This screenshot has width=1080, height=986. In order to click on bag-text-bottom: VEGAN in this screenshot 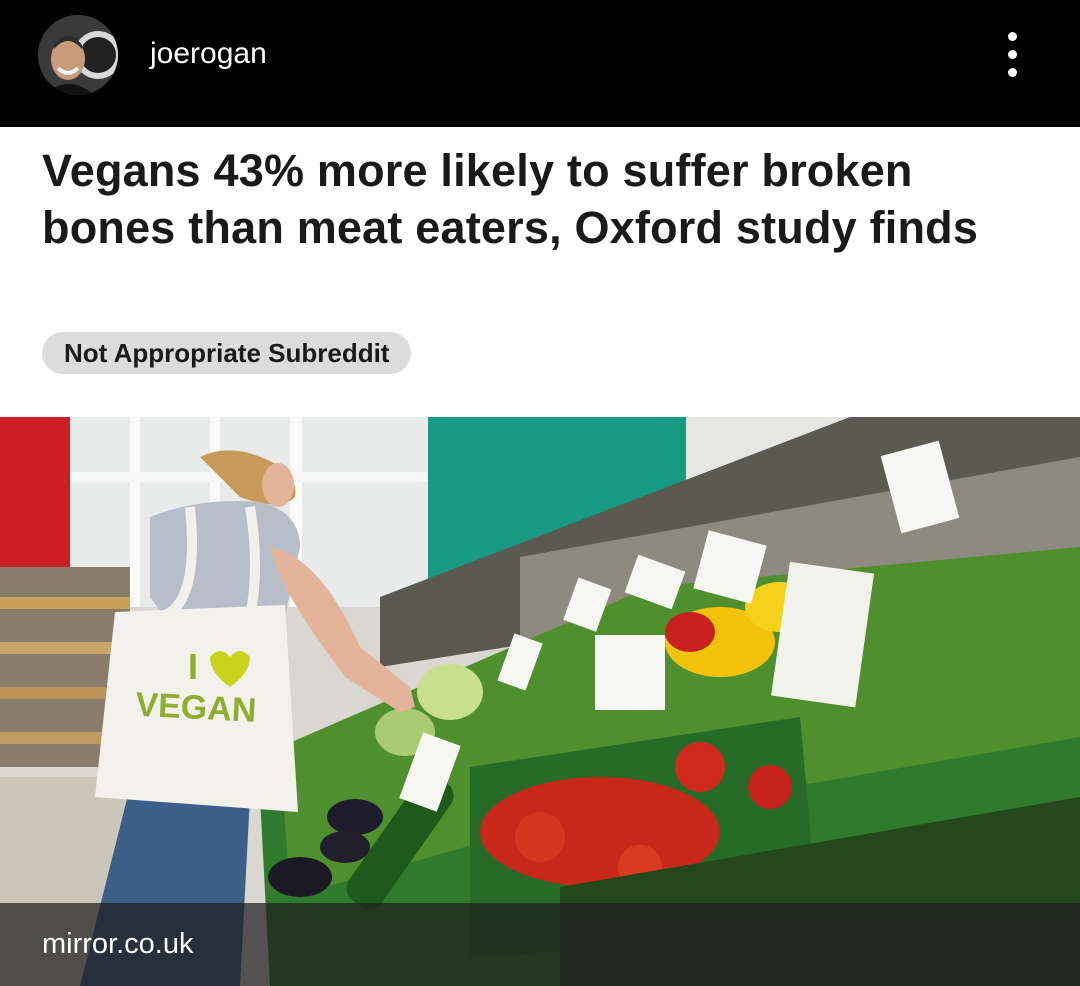, I will do `click(196, 708)`.